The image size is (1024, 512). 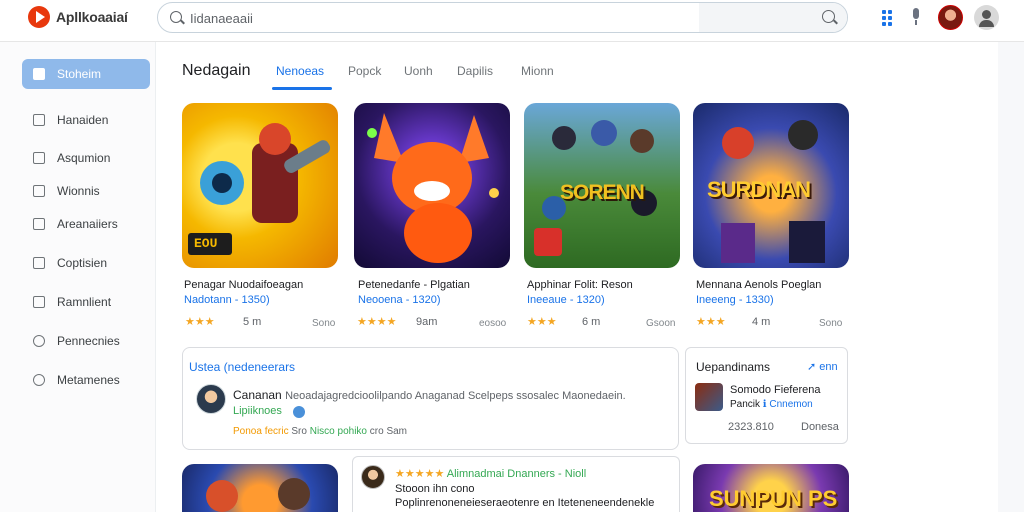 I want to click on app-card-title: Mennana Aenols Poeglan, so click(x=758, y=285).